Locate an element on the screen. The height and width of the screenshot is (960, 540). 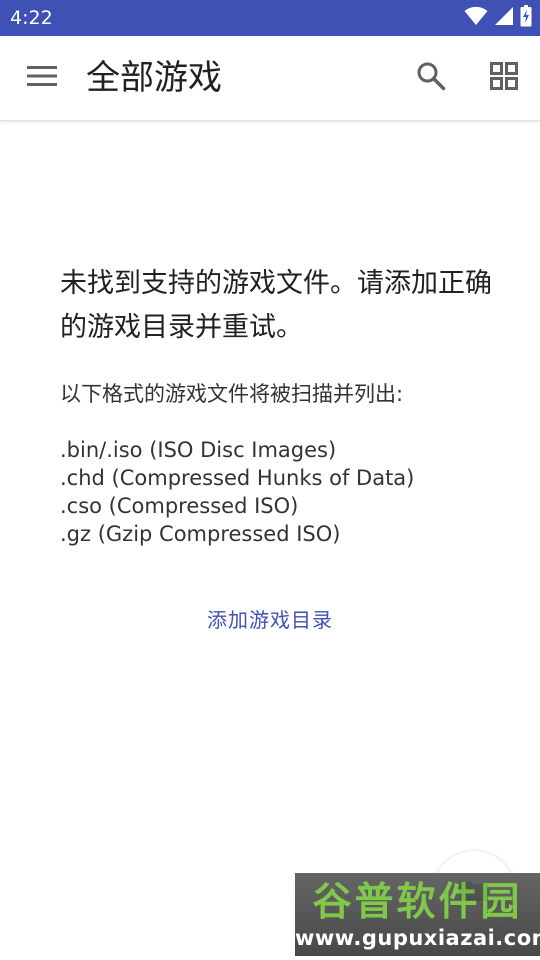
search-button is located at coordinates (431, 78).